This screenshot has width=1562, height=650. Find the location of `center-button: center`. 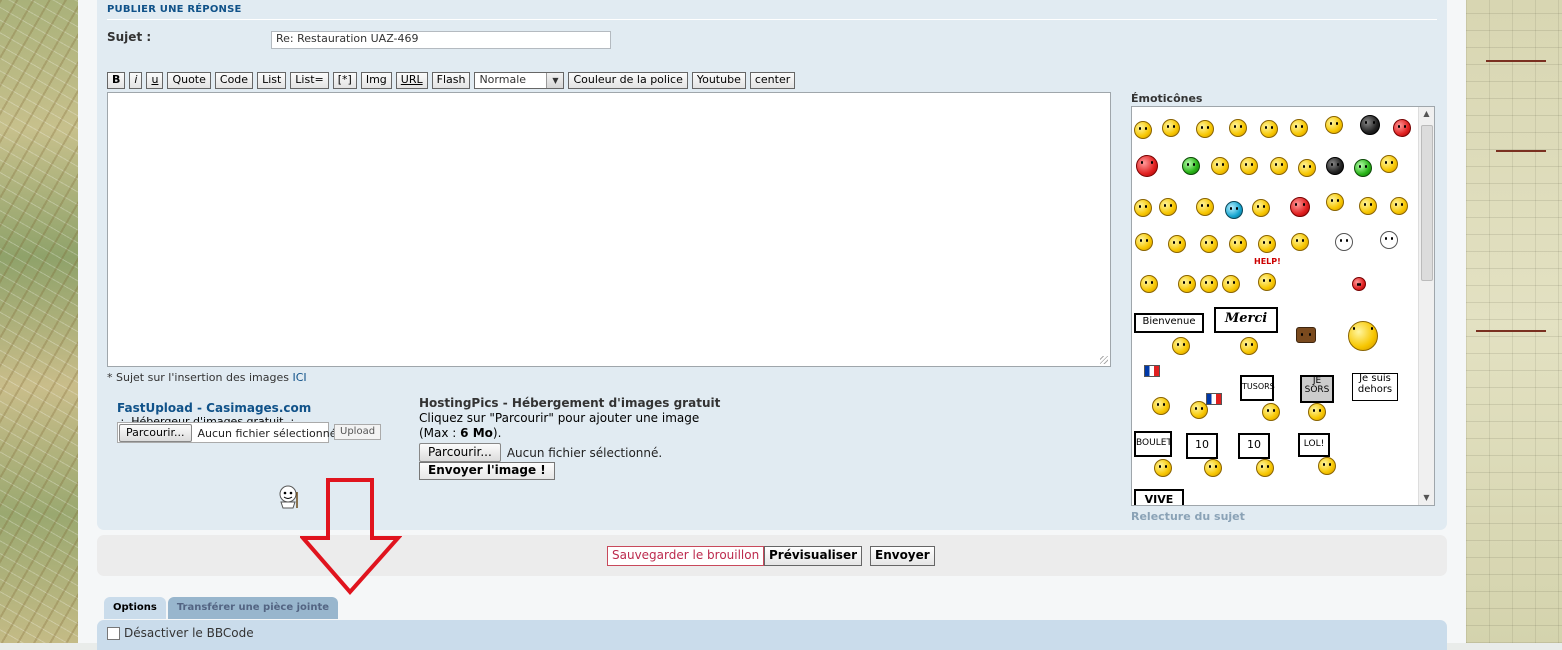

center-button: center is located at coordinates (772, 80).